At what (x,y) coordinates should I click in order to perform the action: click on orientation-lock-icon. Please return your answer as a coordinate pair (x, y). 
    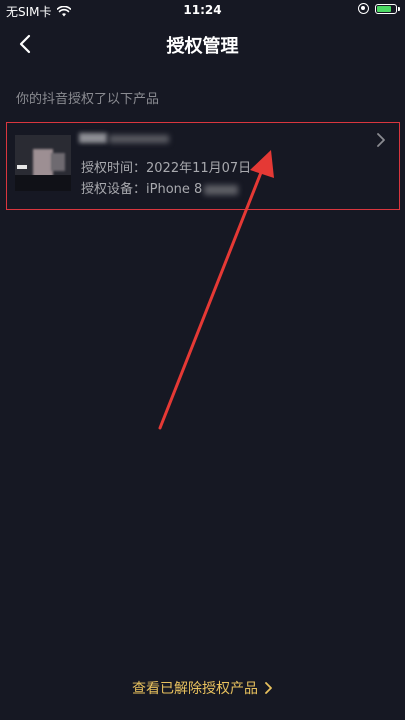
    Looking at the image, I should click on (363, 8).